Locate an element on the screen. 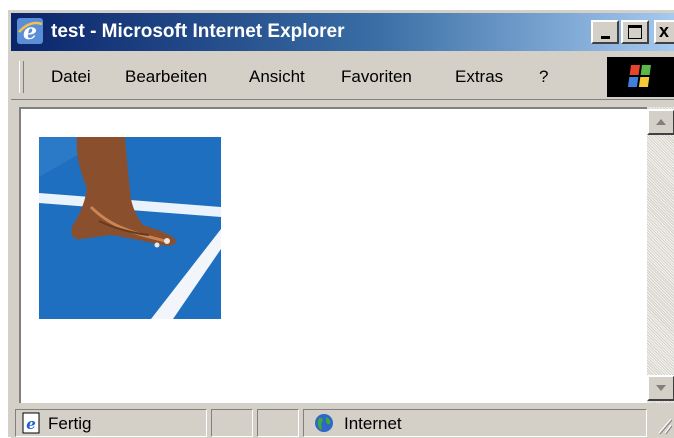 The image size is (674, 438). svg-text: e is located at coordinates (31, 424).